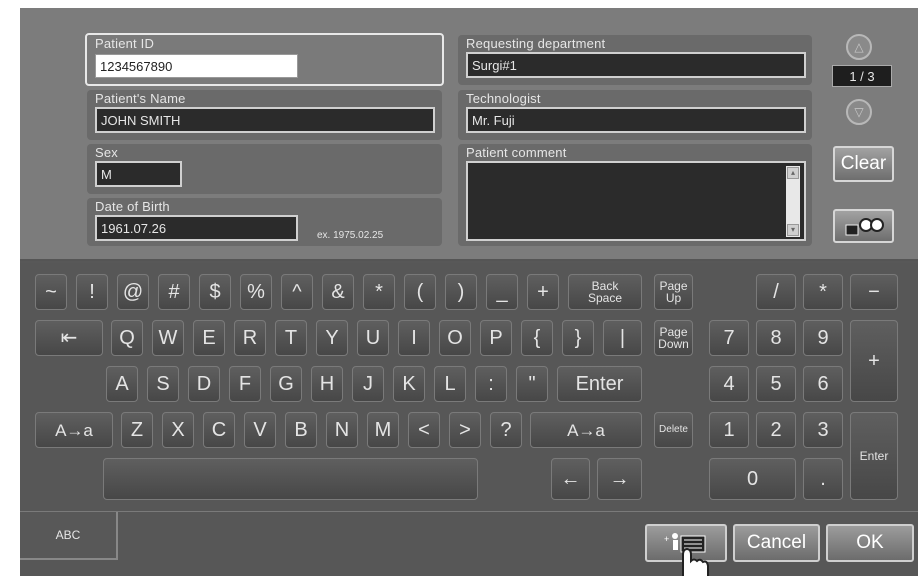  I want to click on key-tab: ⇤, so click(69, 338).